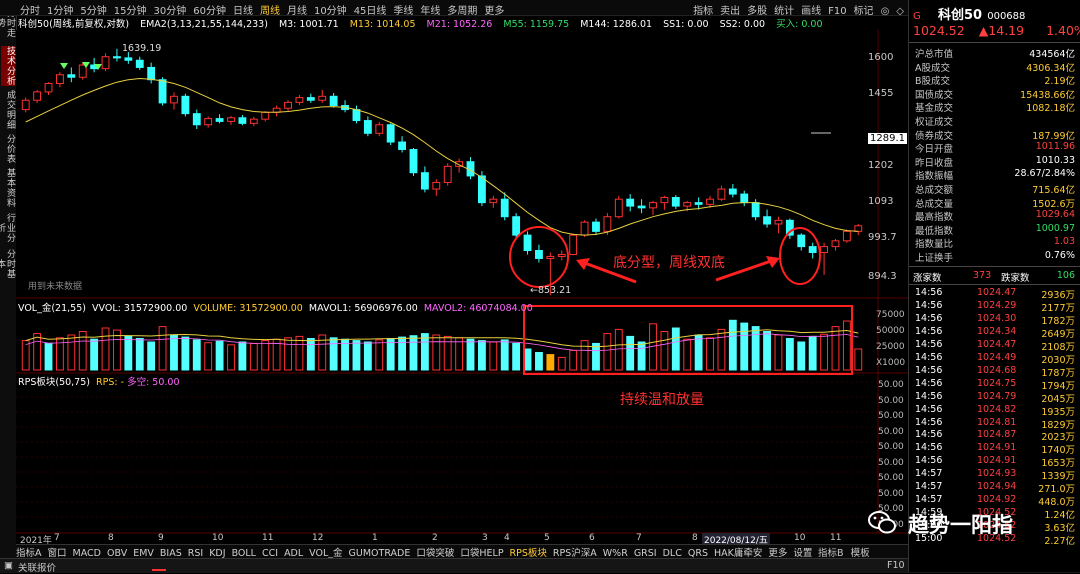  I want to click on ss1-value: SS1: 0.00, so click(686, 24).